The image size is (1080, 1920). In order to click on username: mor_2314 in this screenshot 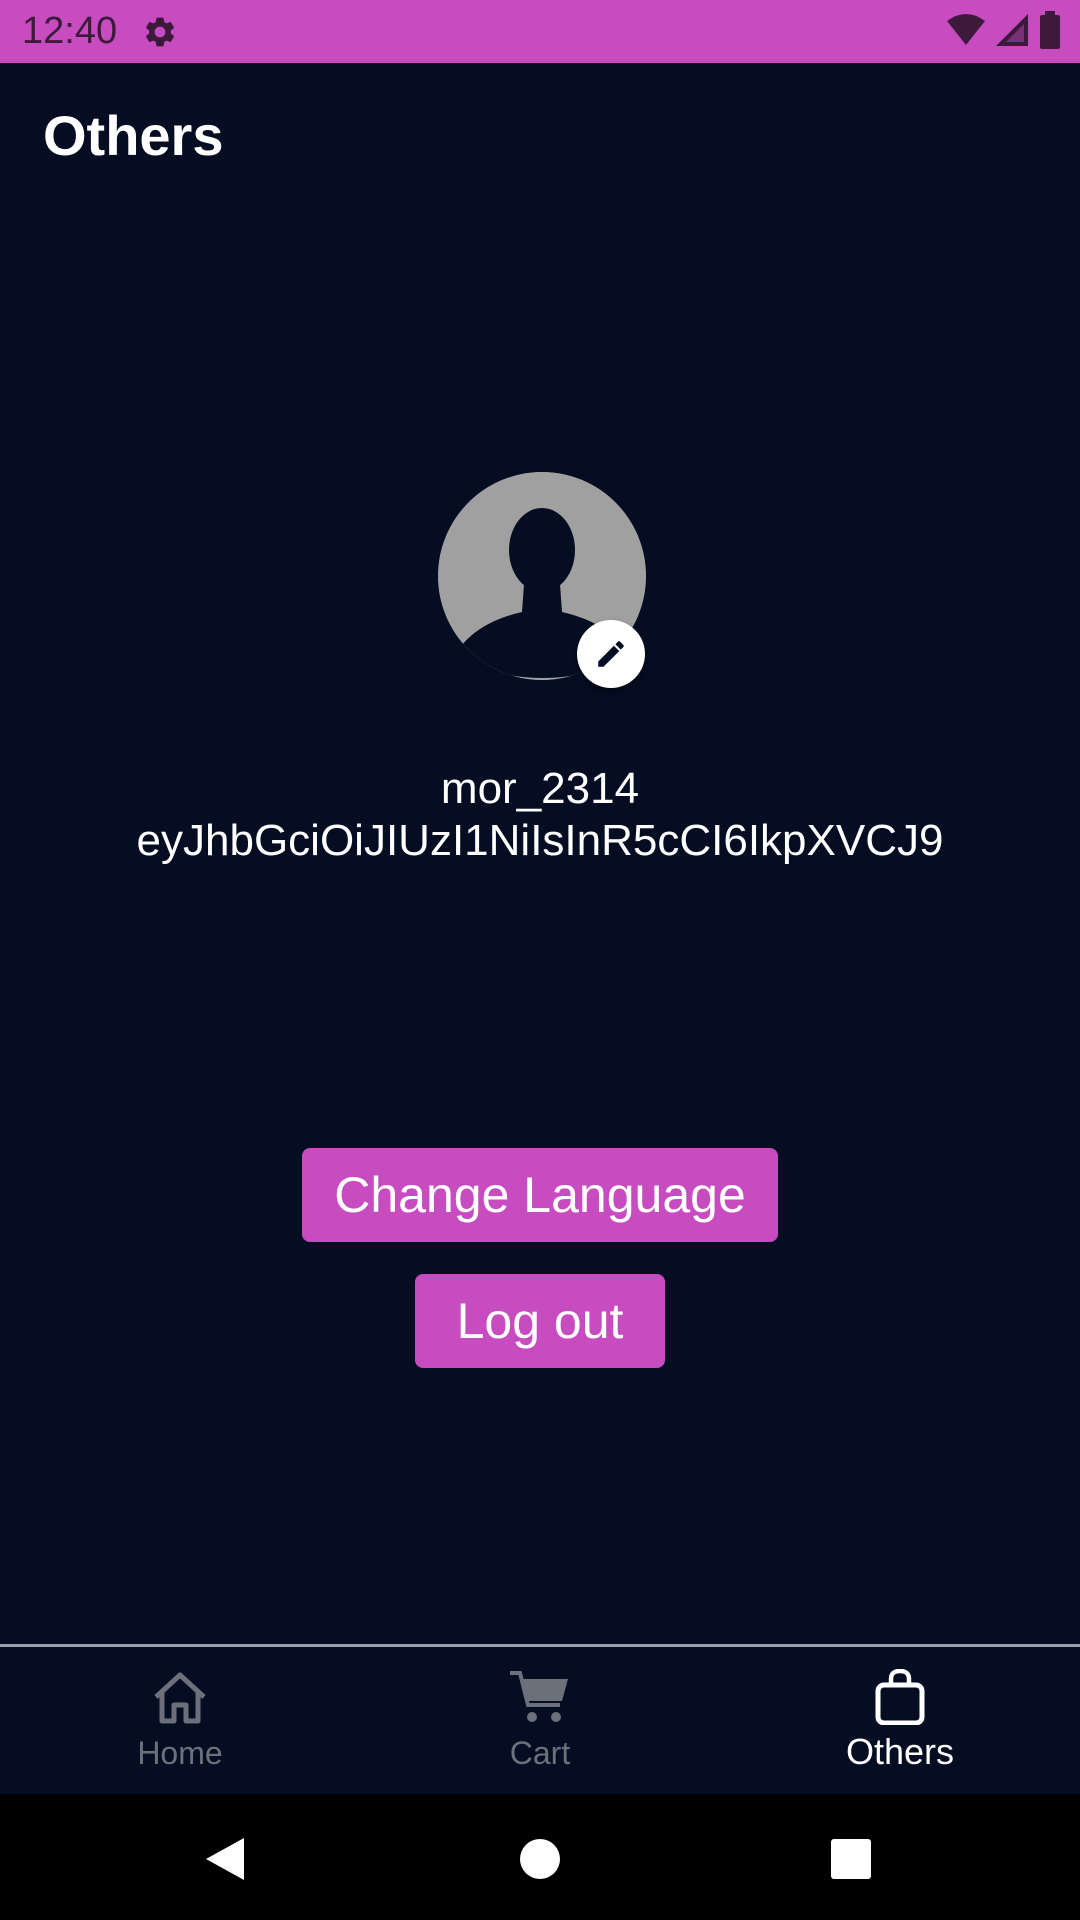, I will do `click(540, 788)`.